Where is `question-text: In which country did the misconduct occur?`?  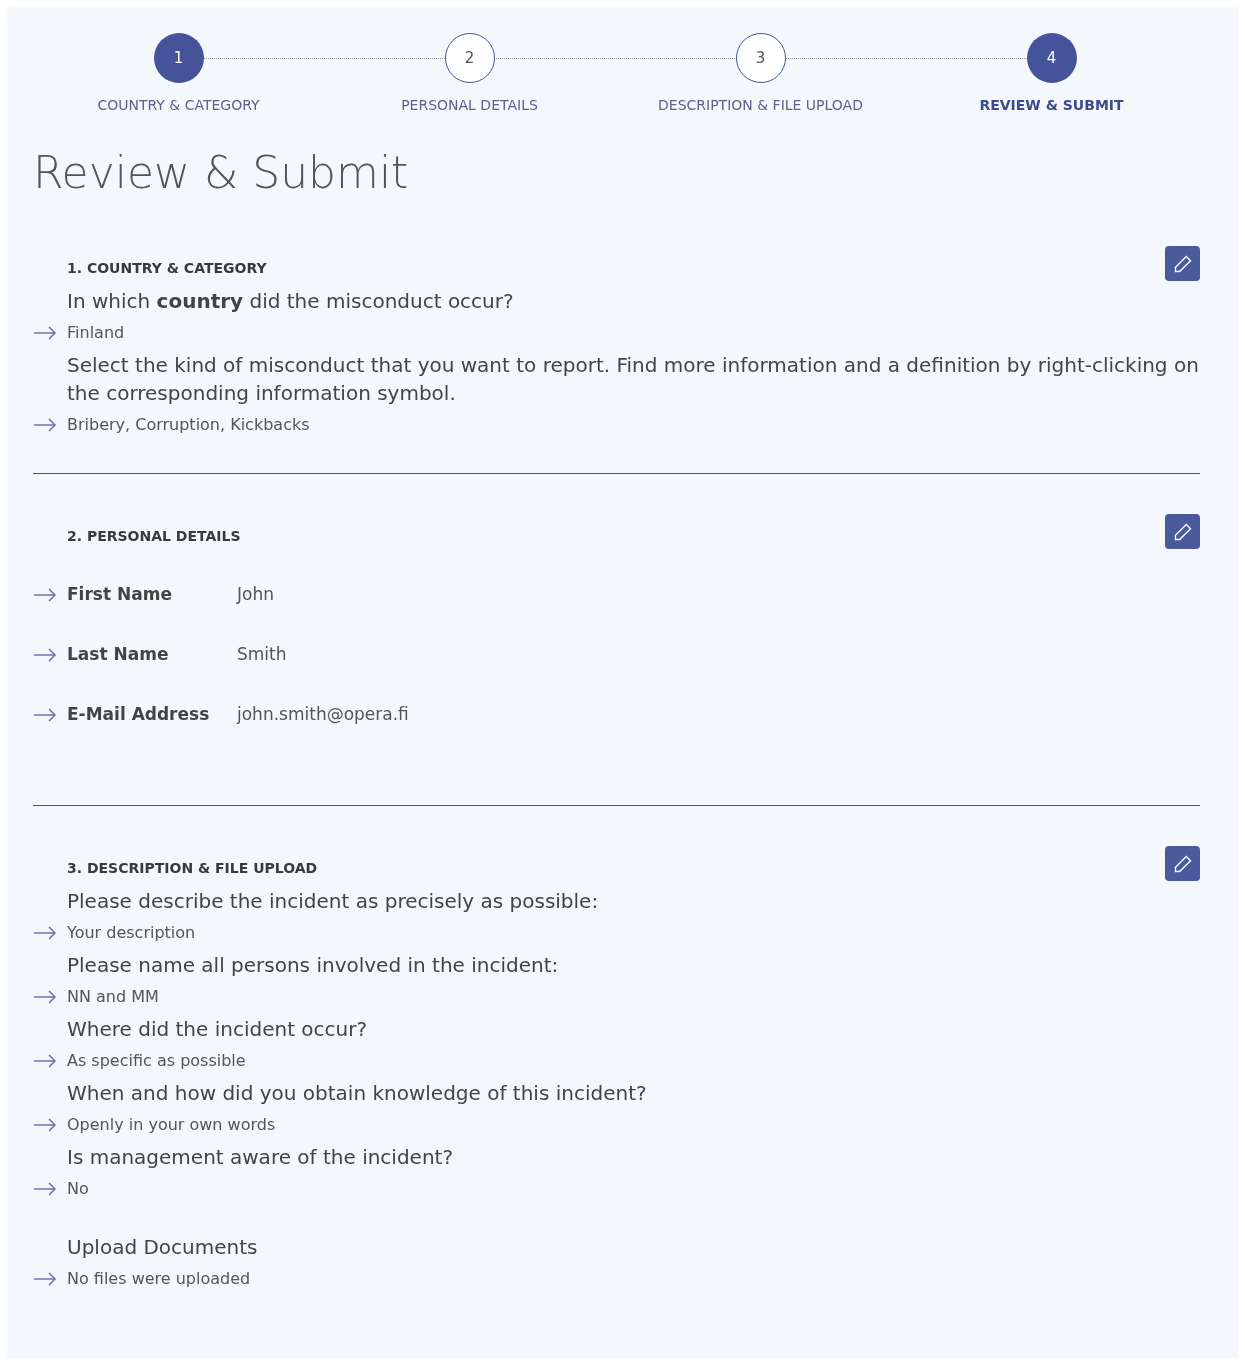 question-text: In which country did the misconduct occur? is located at coordinates (291, 301).